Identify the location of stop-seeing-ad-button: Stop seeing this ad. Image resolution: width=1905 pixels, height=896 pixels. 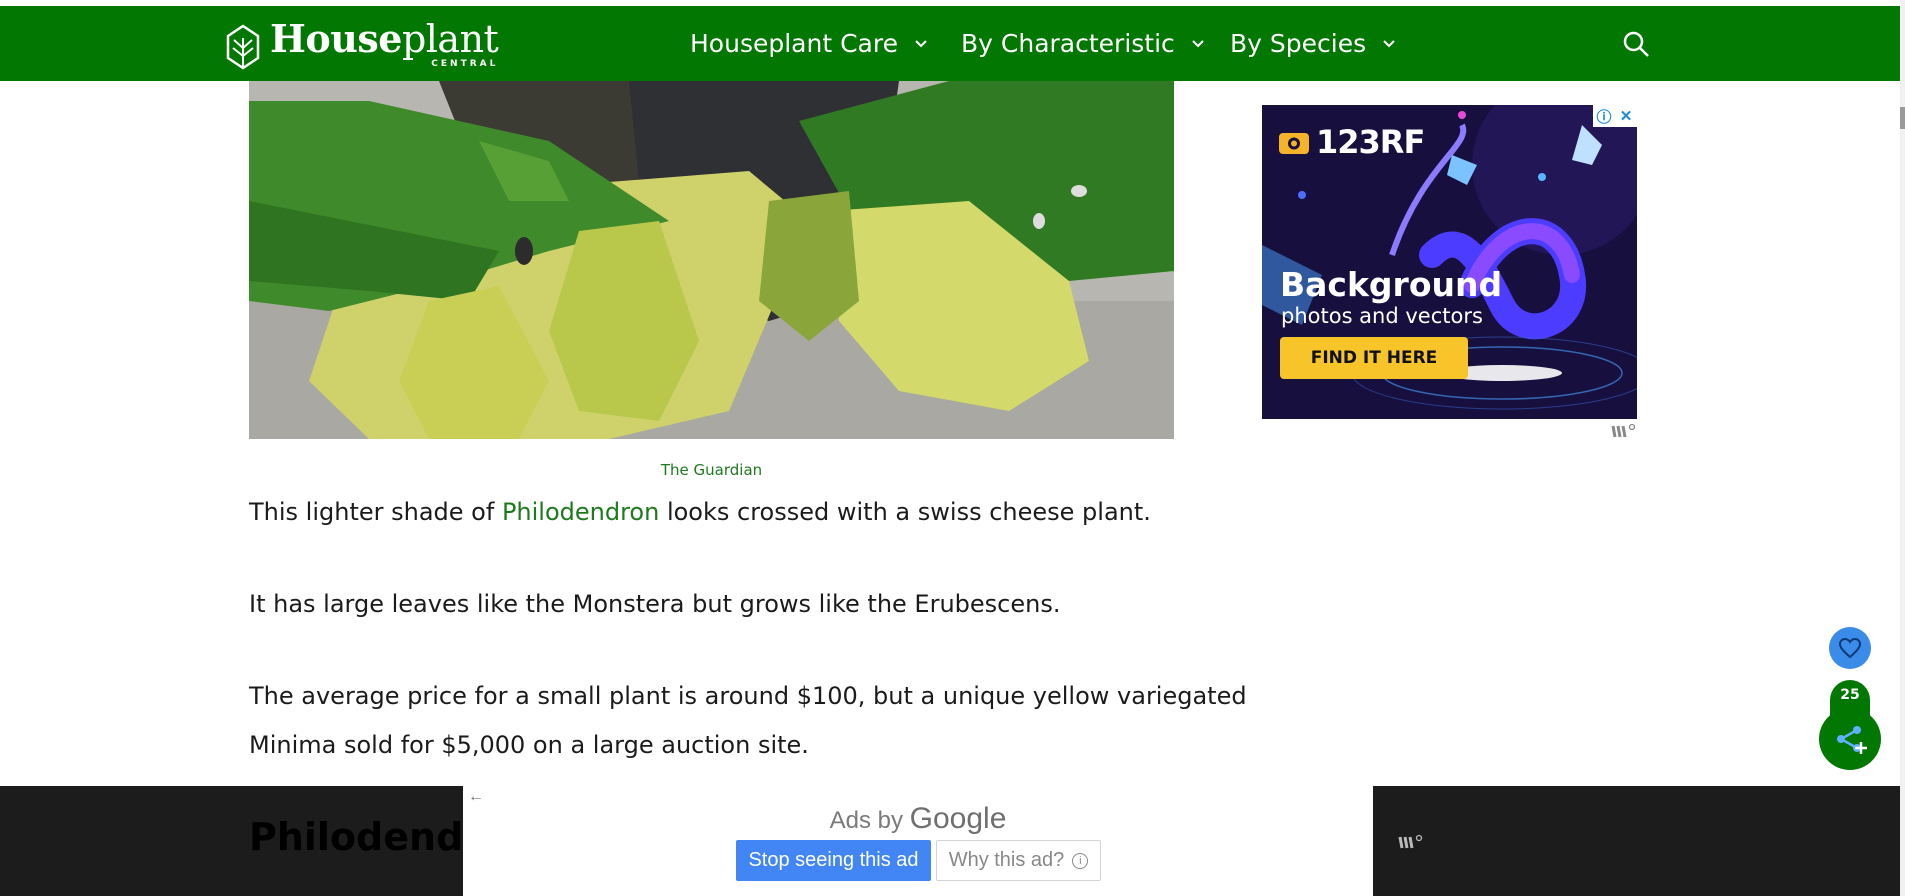
(833, 860).